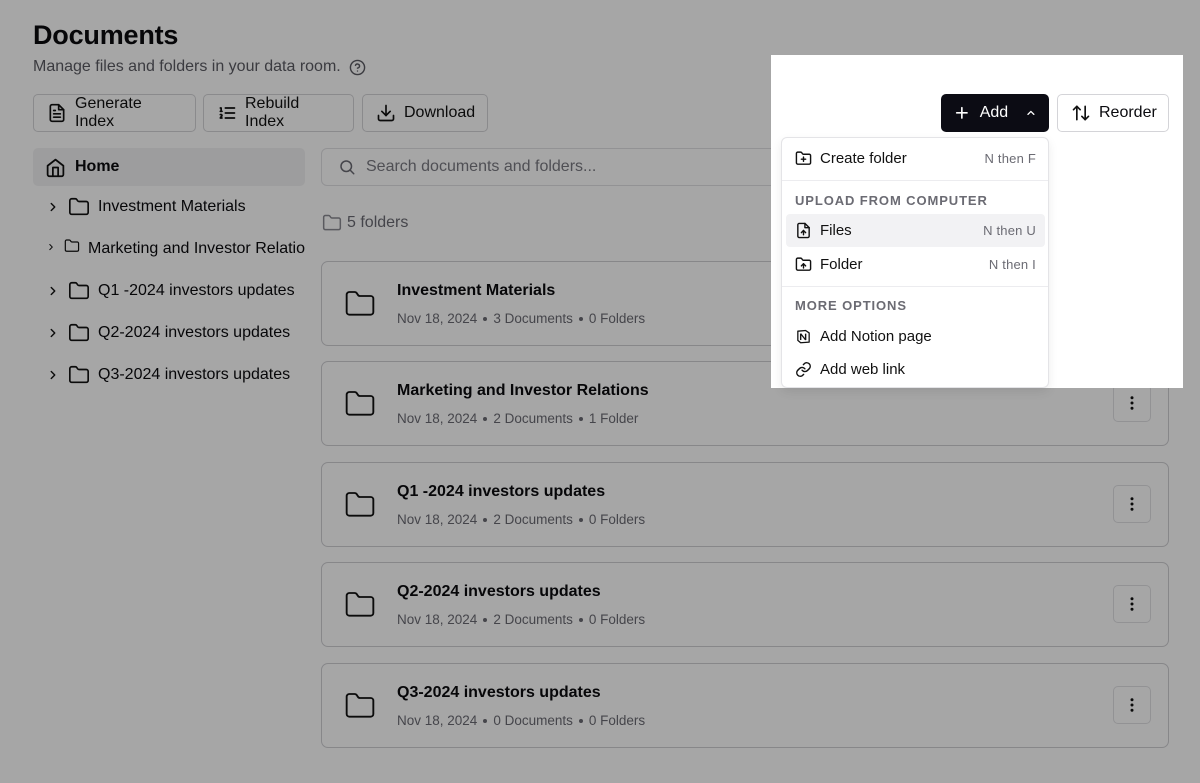  What do you see at coordinates (1009, 230) in the screenshot?
I see `keyboard-shortcut: N then U` at bounding box center [1009, 230].